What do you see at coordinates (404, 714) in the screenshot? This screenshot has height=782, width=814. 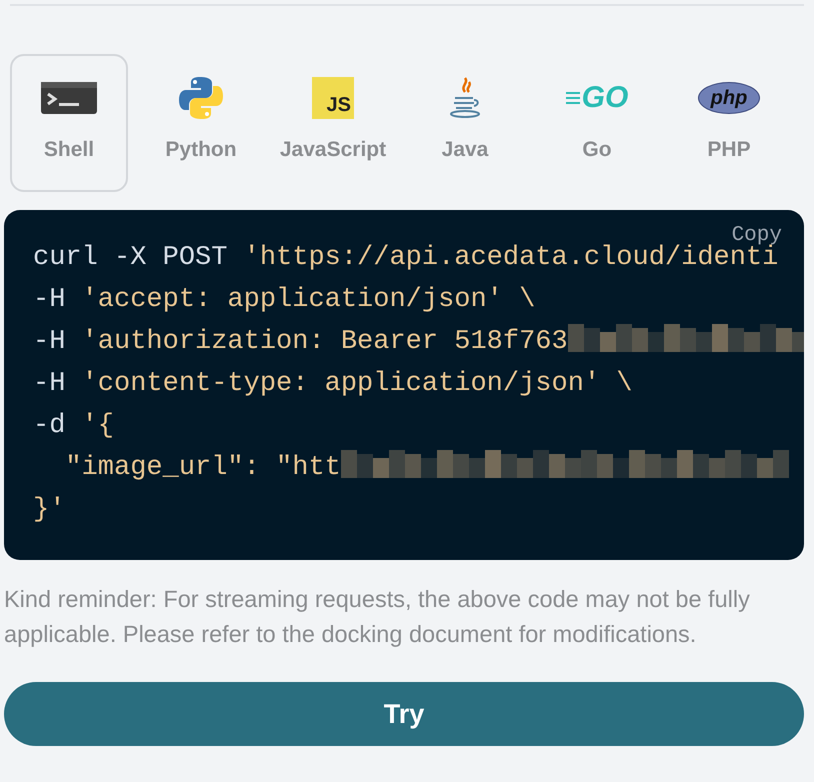 I see `try-button: Try` at bounding box center [404, 714].